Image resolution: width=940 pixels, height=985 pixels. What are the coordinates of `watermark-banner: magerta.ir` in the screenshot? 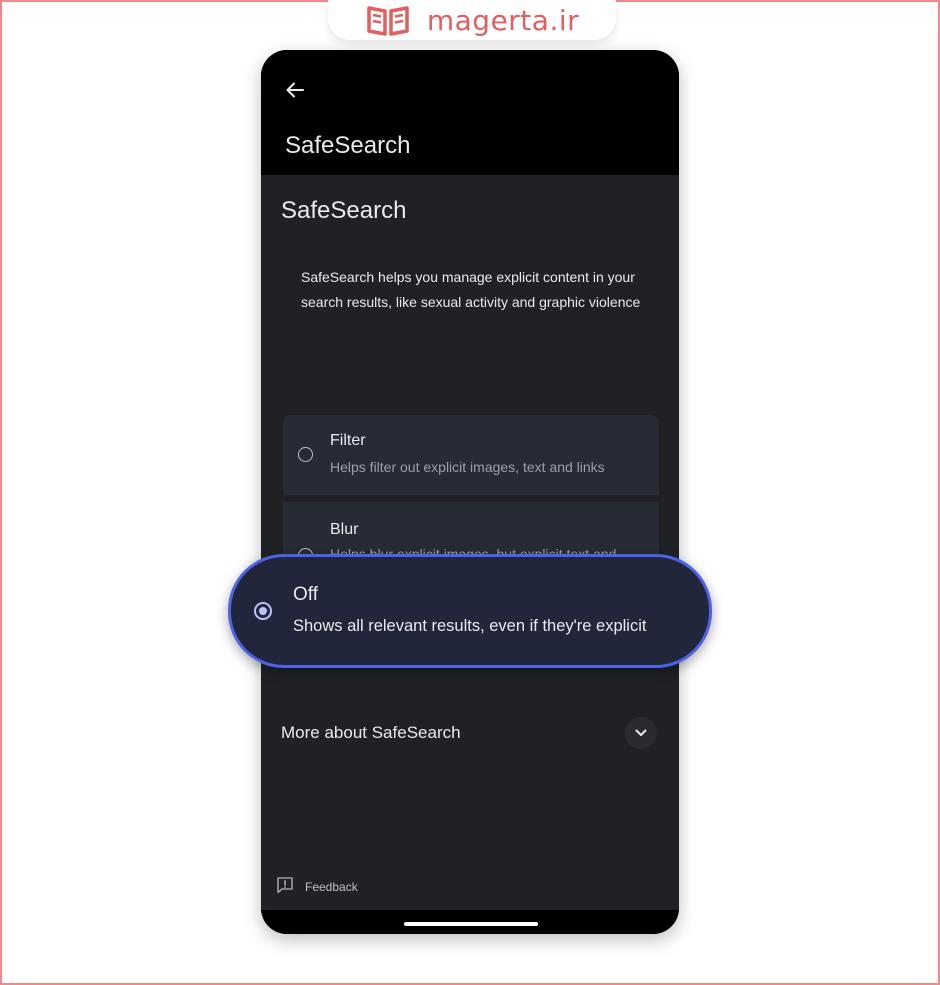 It's located at (472, 20).